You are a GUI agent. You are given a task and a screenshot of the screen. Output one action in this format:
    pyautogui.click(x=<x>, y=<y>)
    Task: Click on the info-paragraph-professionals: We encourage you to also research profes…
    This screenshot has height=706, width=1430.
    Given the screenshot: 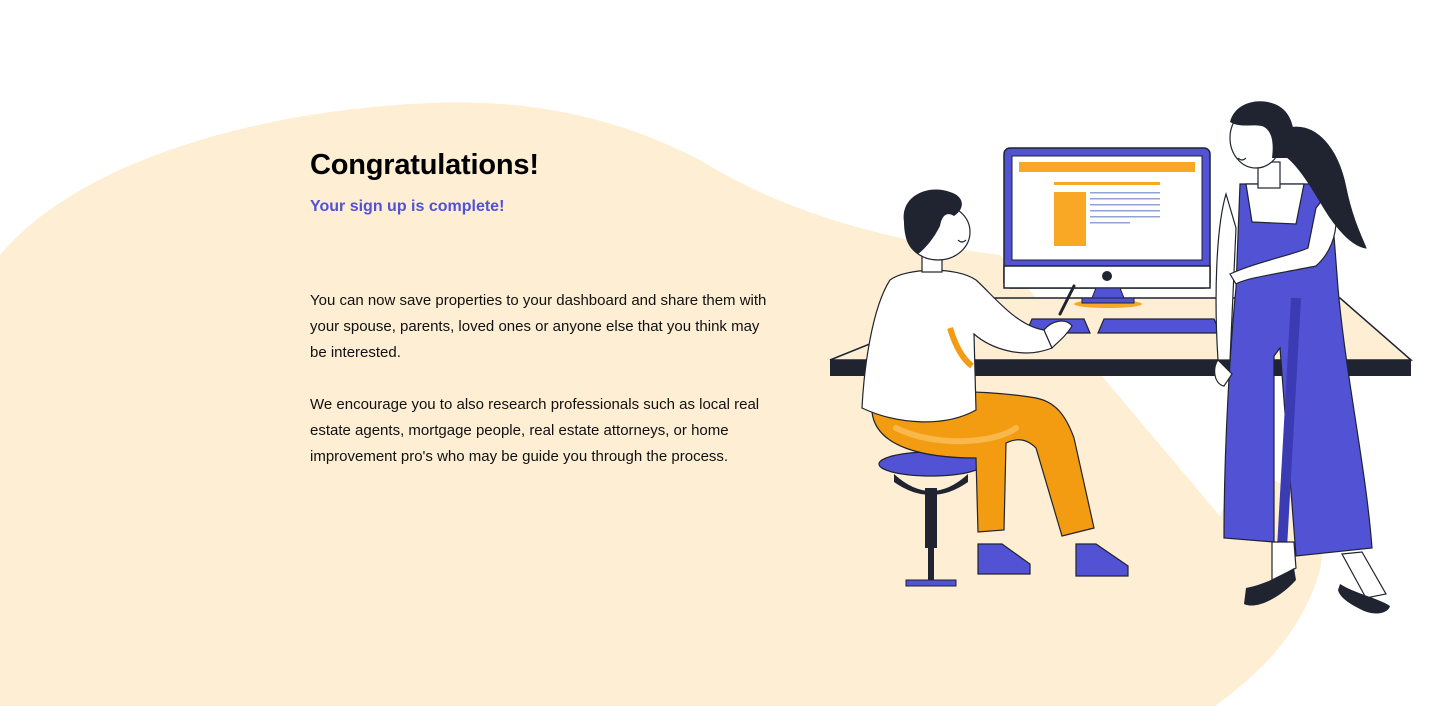 What is the action you would take?
    pyautogui.click(x=535, y=430)
    